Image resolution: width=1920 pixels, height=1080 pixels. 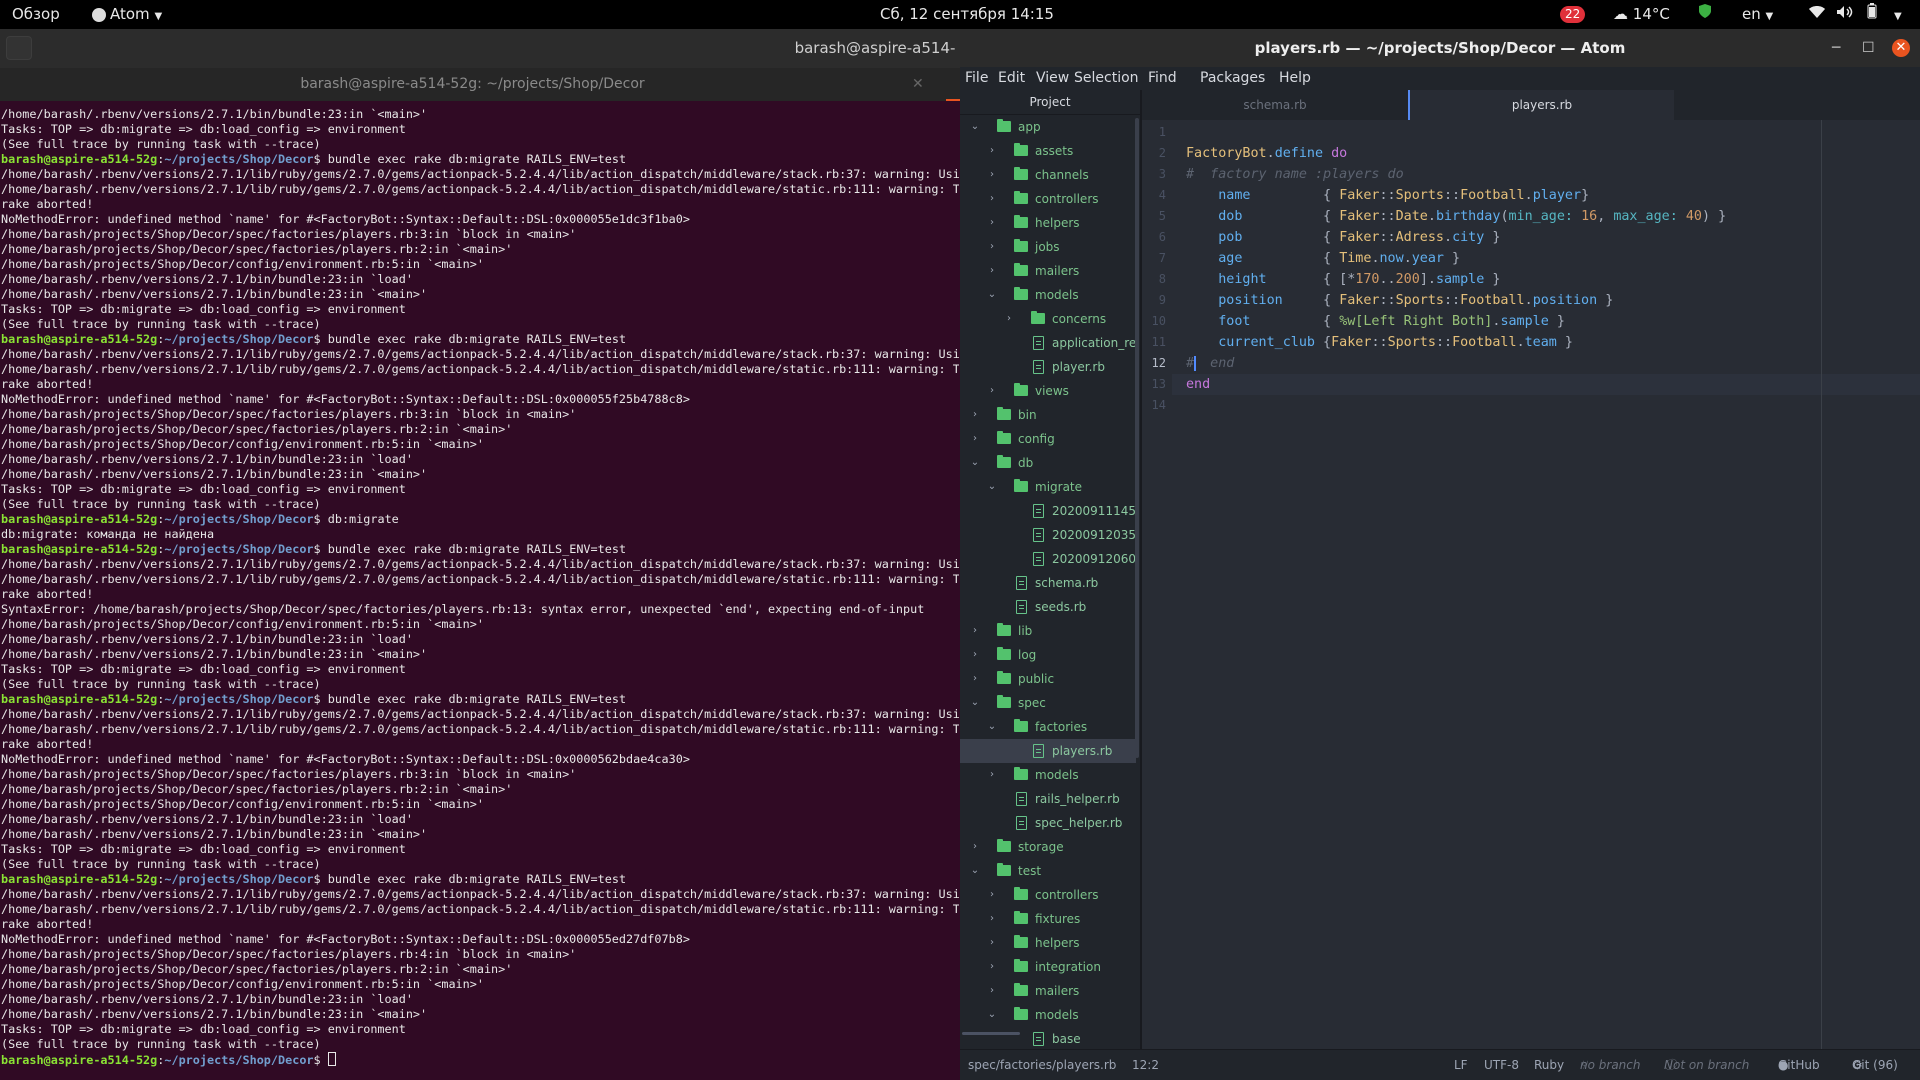 What do you see at coordinates (1052, 78) in the screenshot?
I see `menu-view: View` at bounding box center [1052, 78].